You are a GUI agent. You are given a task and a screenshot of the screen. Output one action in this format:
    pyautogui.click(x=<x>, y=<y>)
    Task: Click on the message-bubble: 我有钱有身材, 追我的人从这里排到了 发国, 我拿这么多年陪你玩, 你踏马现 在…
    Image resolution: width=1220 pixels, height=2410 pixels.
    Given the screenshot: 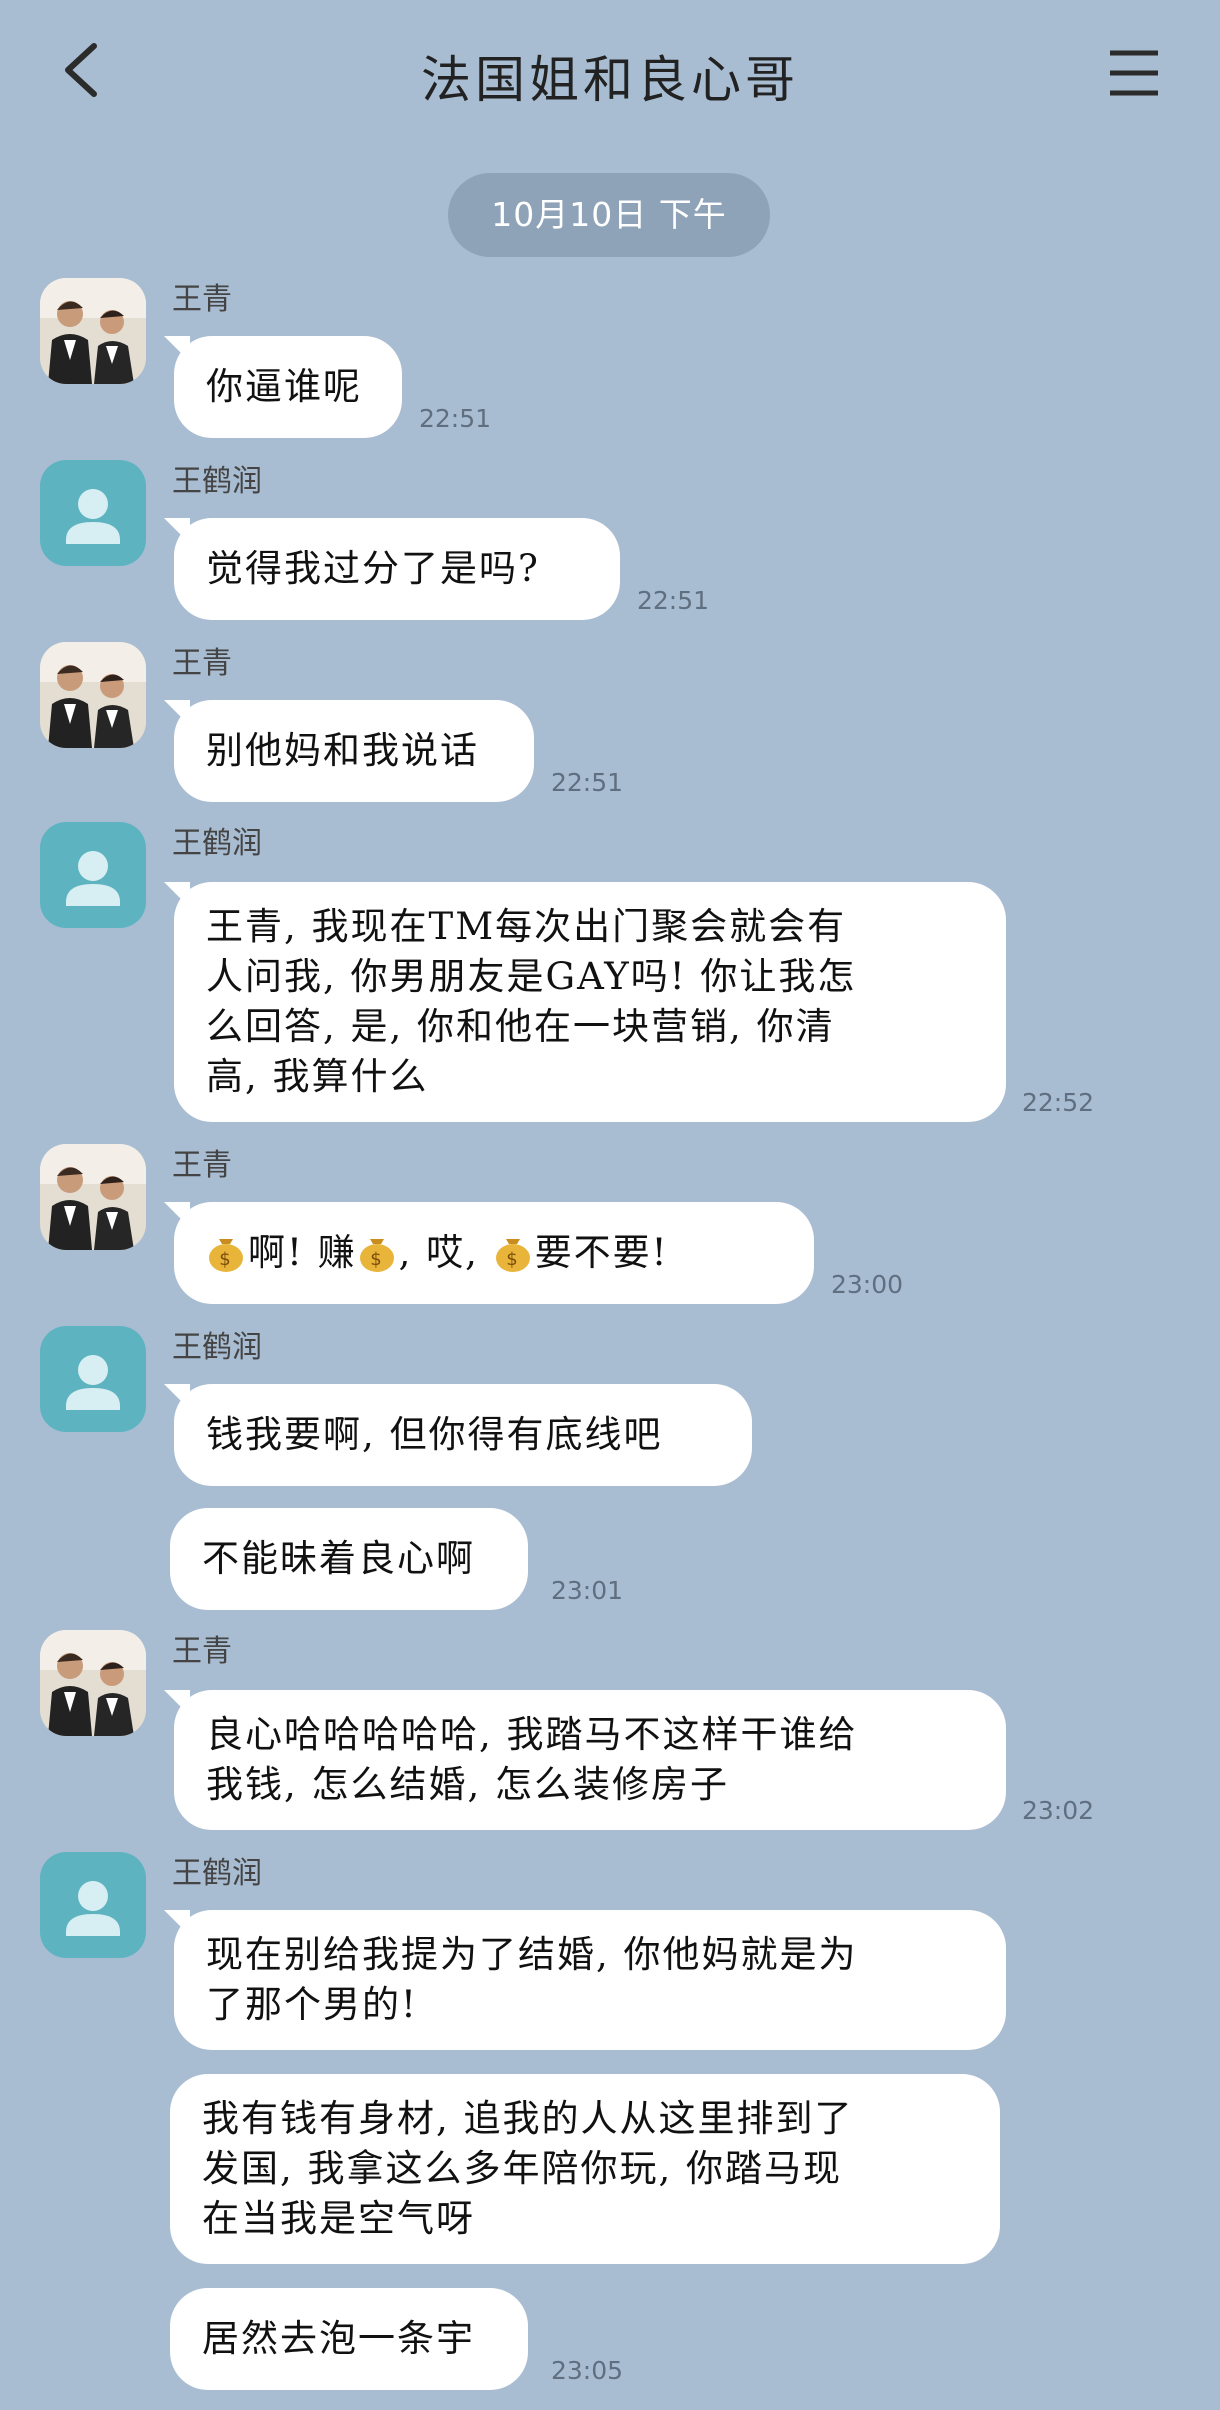 What is the action you would take?
    pyautogui.click(x=585, y=2169)
    